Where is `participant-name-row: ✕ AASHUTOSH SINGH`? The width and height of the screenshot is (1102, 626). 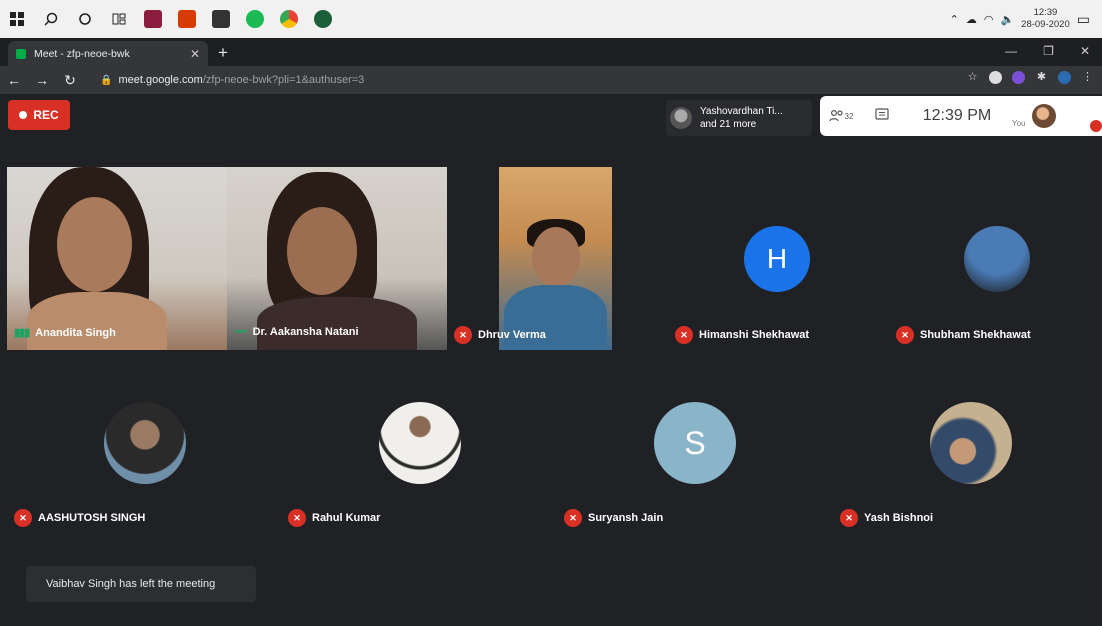 participant-name-row: ✕ AASHUTOSH SINGH is located at coordinates (79, 518).